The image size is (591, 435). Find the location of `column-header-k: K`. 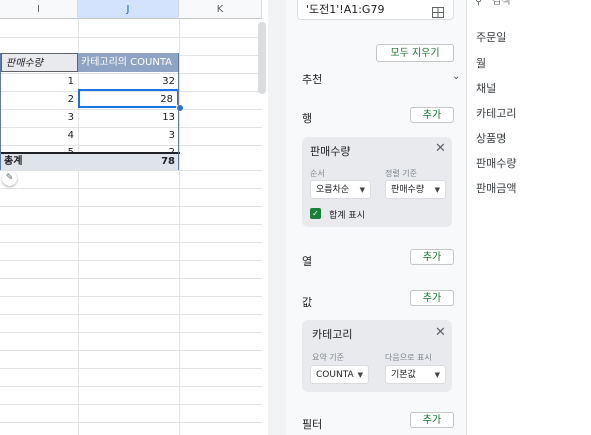

column-header-k: K is located at coordinates (220, 9).